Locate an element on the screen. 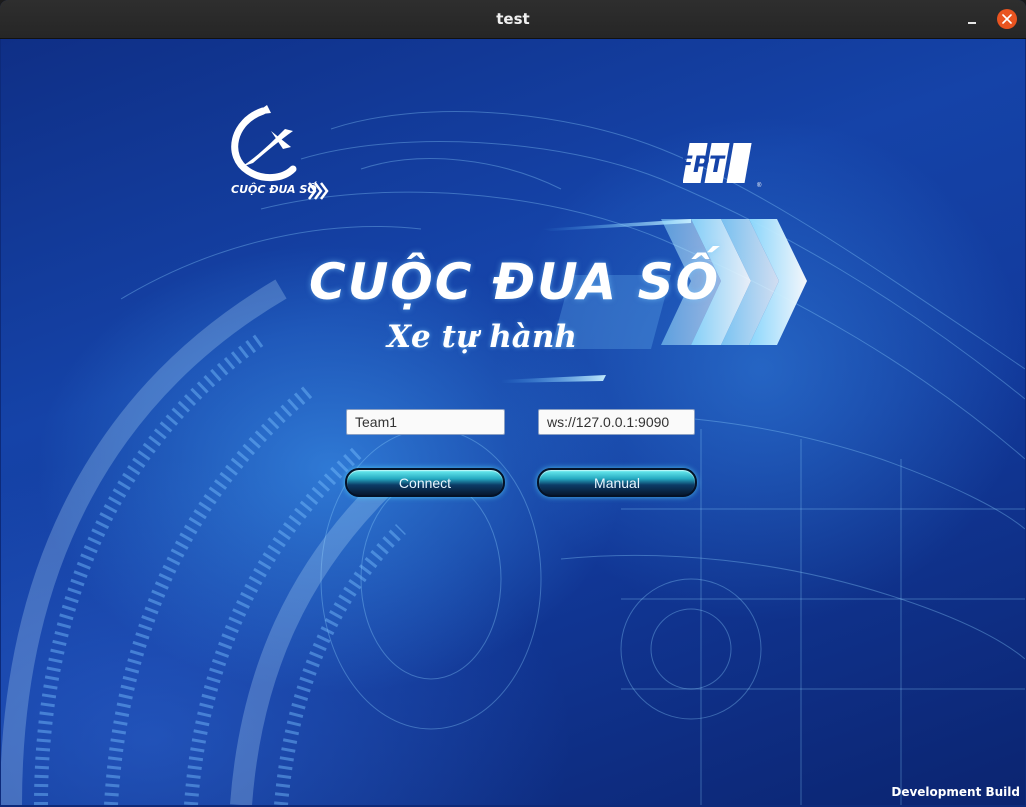 The width and height of the screenshot is (1026, 807). title-bar: test is located at coordinates (513, 19).